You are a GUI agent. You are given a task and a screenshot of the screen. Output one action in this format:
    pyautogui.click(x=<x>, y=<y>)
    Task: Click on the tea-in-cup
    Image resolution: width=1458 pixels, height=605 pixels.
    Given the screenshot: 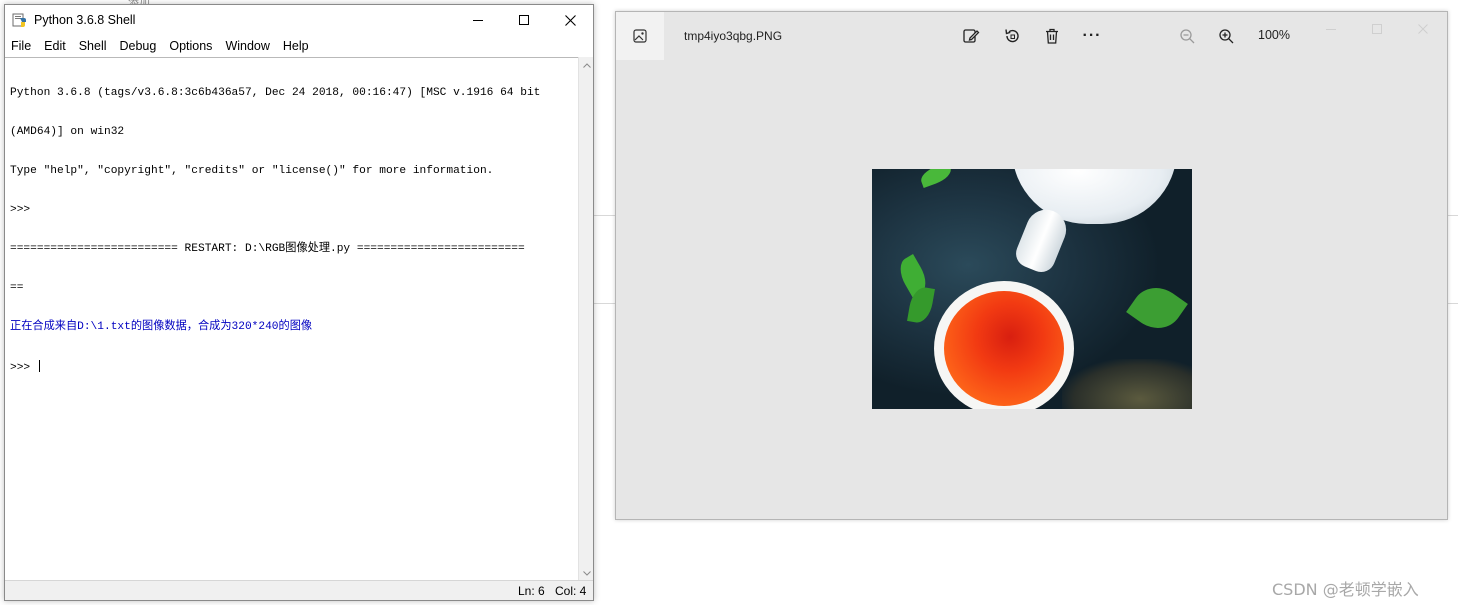 What is the action you would take?
    pyautogui.click(x=1004, y=348)
    